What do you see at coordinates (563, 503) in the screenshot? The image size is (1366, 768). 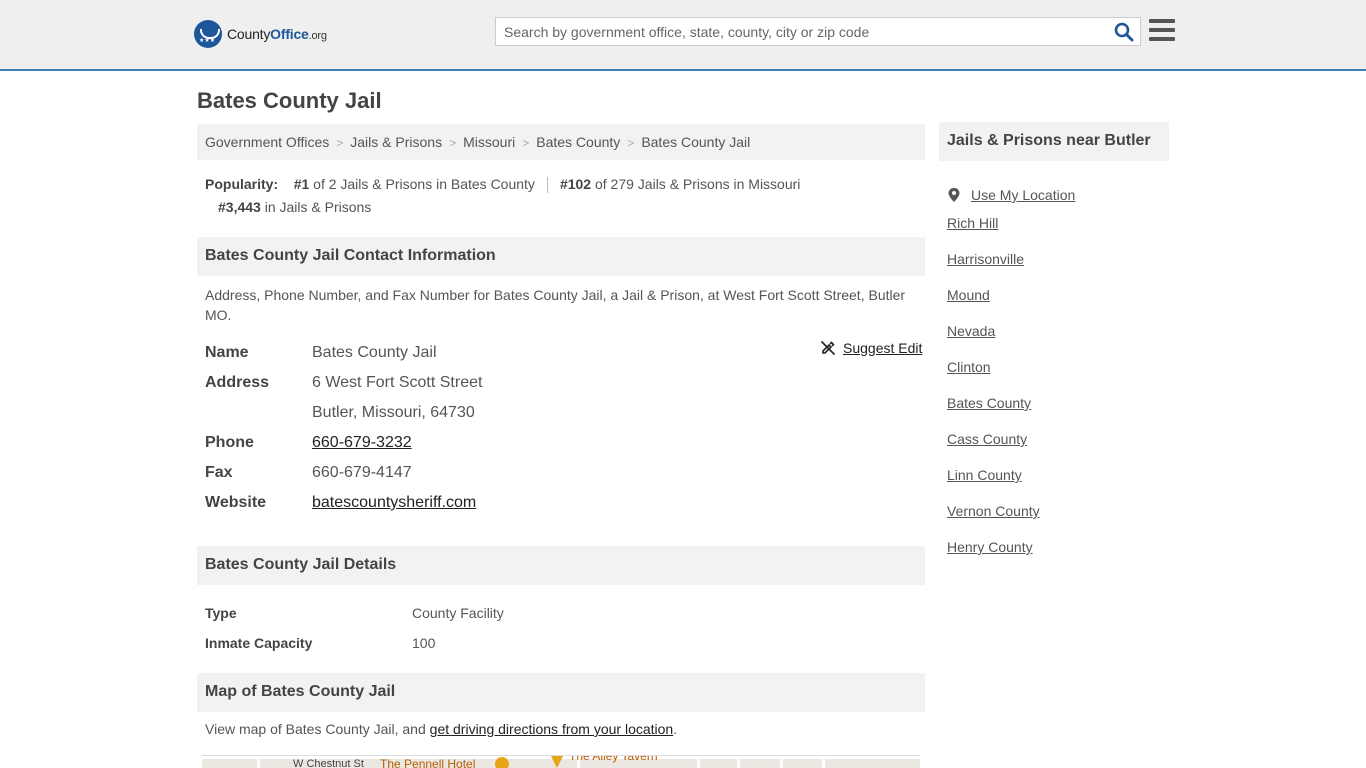 I see `website-row: Website batescountysheriff.com` at bounding box center [563, 503].